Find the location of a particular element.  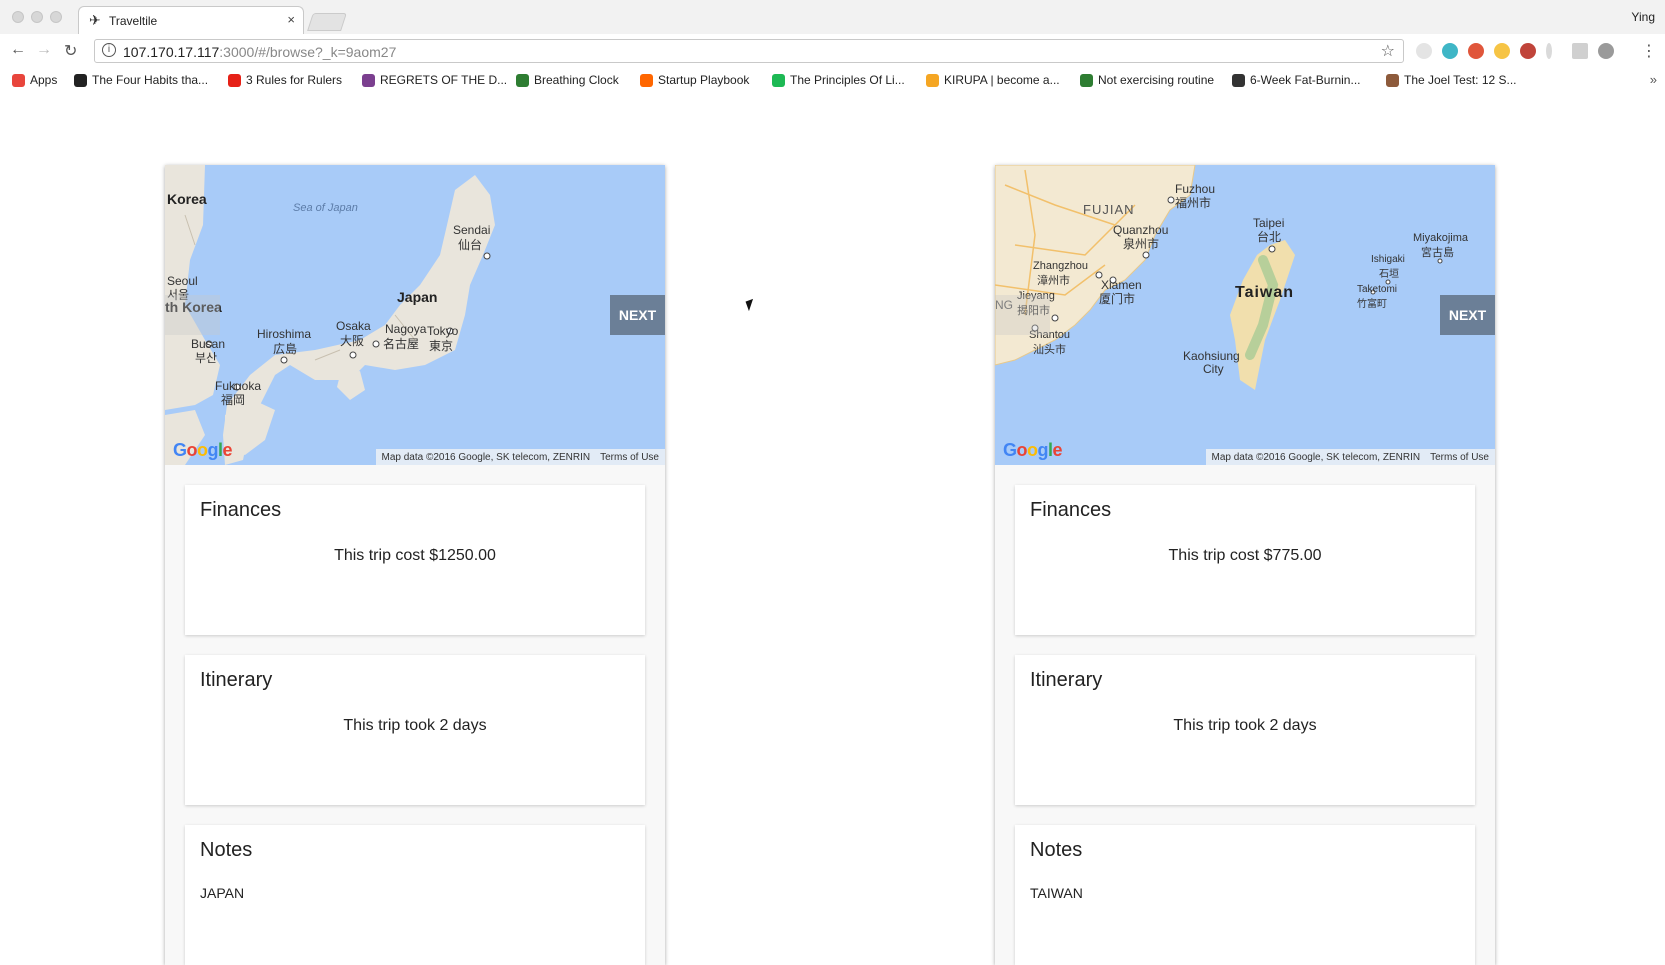

notes-text: JAPAN is located at coordinates (222, 893).